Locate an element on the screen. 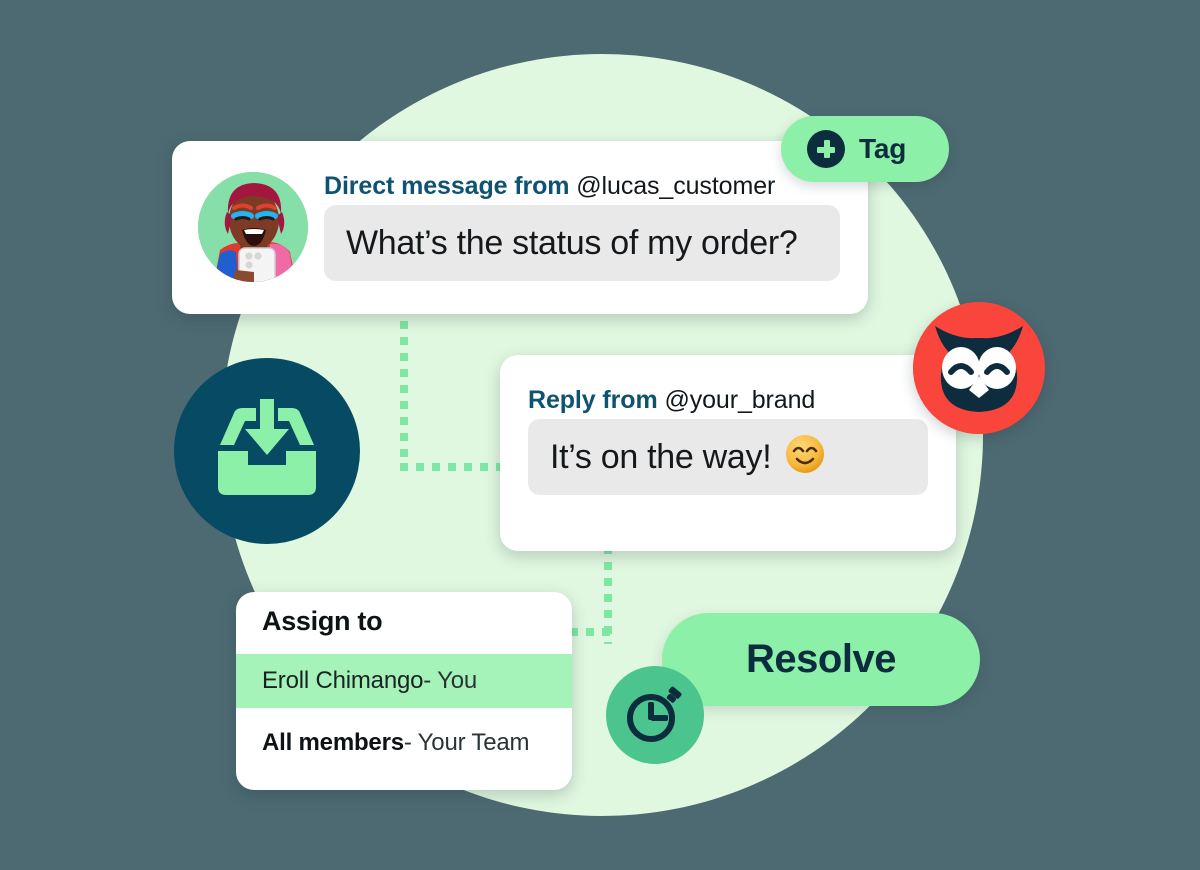  resolve-button: Resolve is located at coordinates (821, 659).